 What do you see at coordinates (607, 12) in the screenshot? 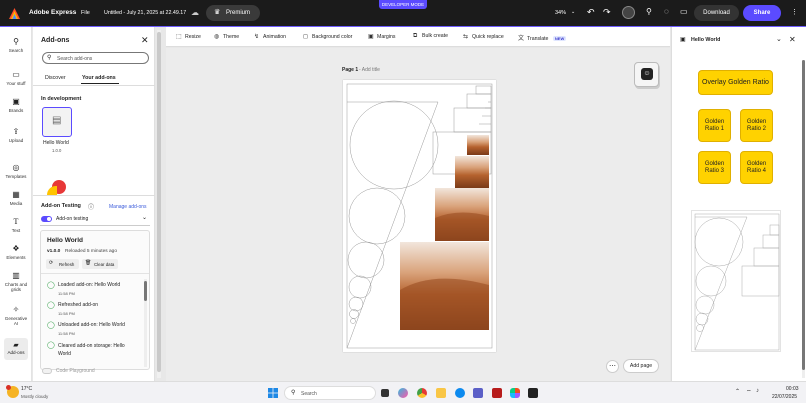
I see `redo-icon: ↷` at bounding box center [607, 12].